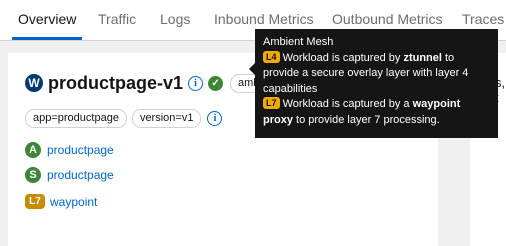  I want to click on l7-badge: L7, so click(271, 103).